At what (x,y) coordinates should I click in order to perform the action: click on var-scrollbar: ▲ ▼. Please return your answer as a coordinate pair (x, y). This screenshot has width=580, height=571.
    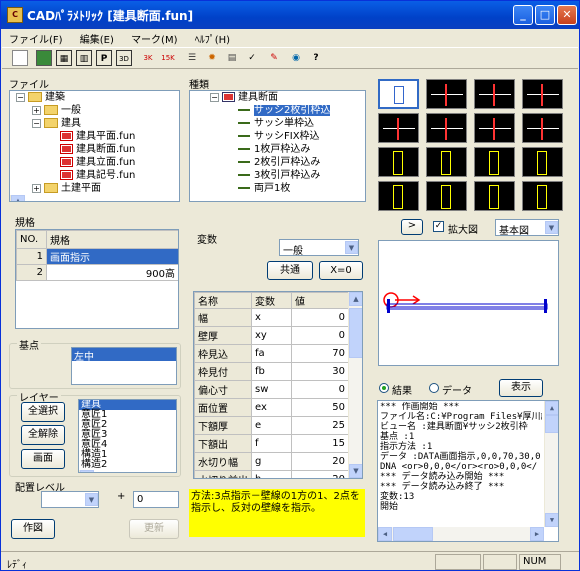
    Looking at the image, I should click on (355, 385).